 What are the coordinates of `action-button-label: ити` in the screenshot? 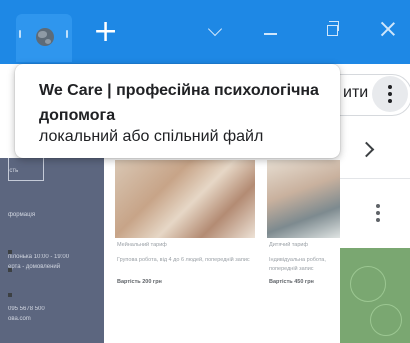 It's located at (356, 92).